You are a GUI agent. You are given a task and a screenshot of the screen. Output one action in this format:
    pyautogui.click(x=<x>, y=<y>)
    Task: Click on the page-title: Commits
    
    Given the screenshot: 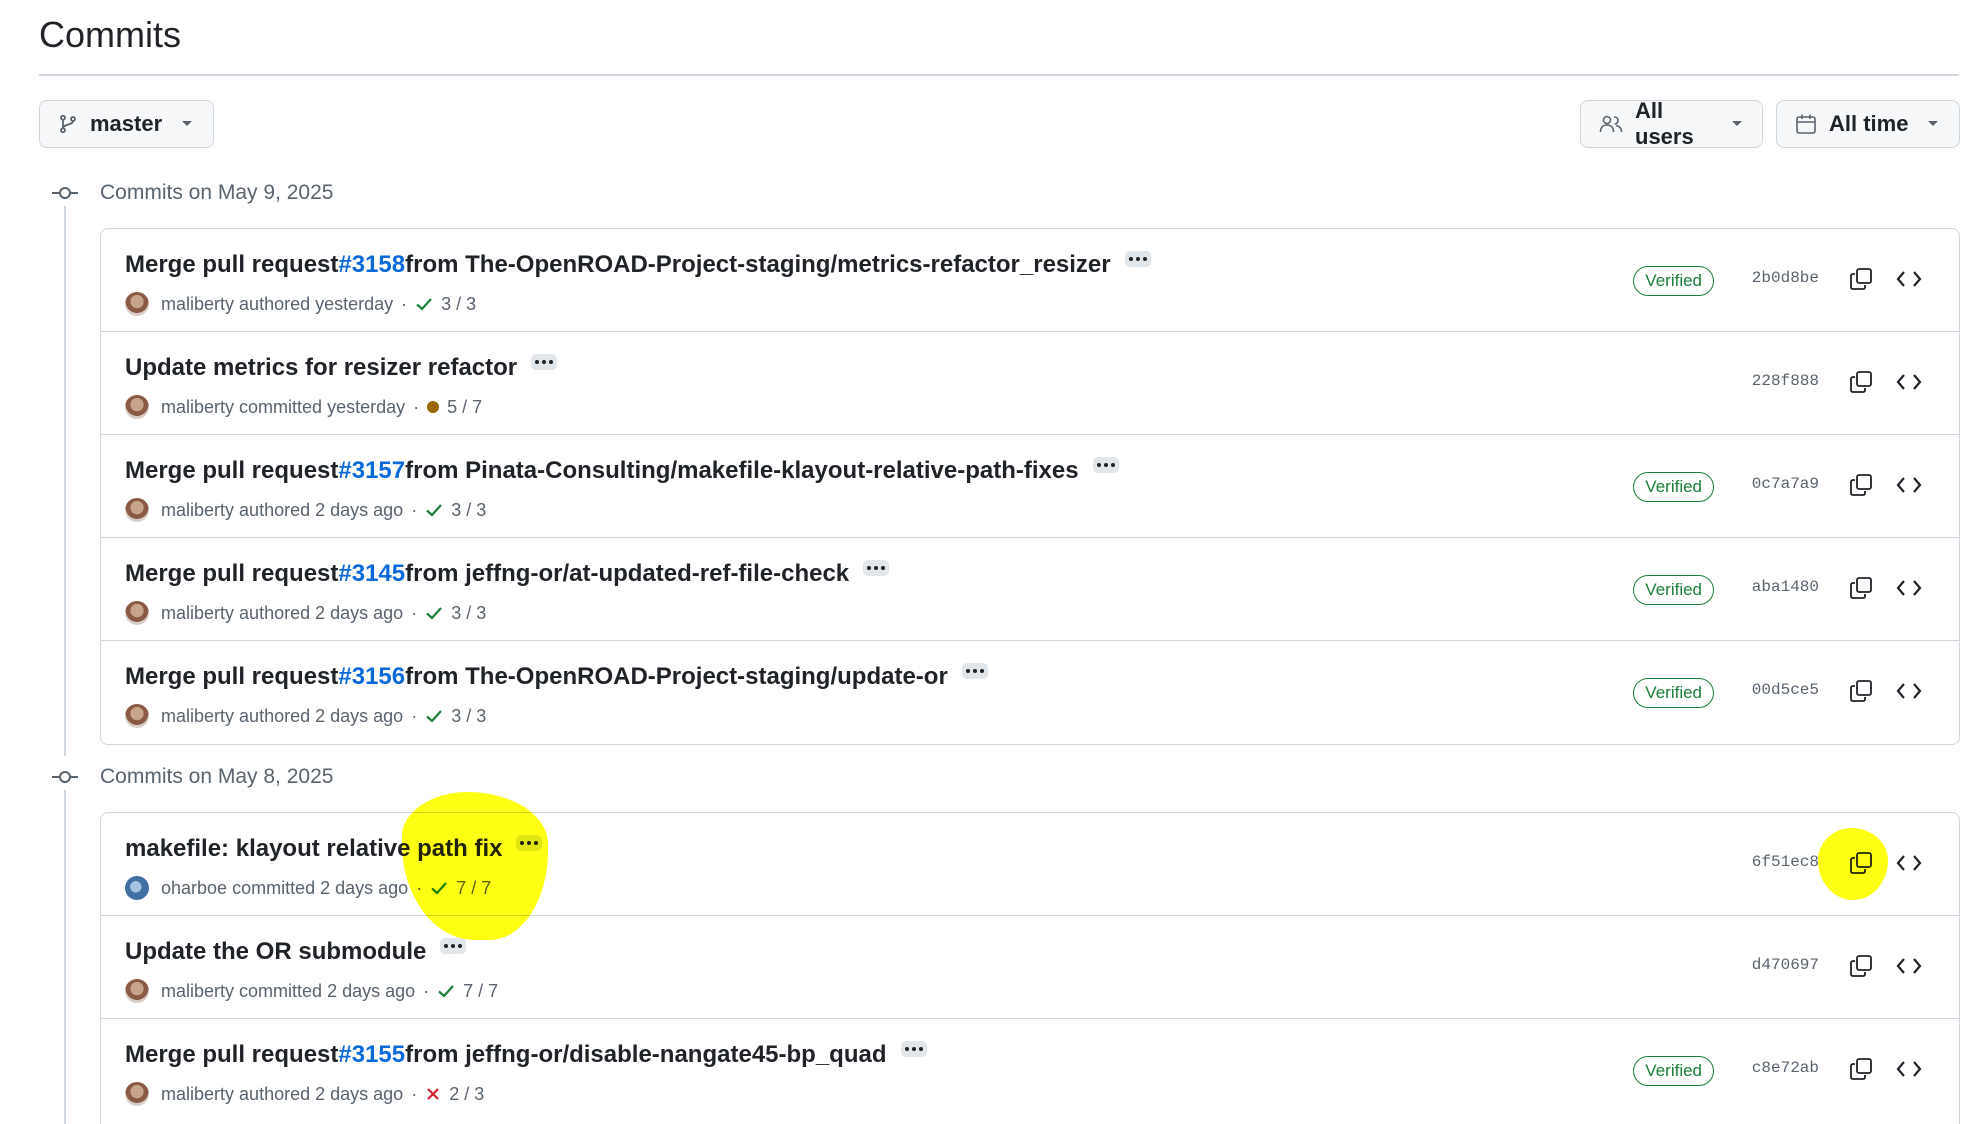 What is the action you would take?
    pyautogui.click(x=110, y=34)
    